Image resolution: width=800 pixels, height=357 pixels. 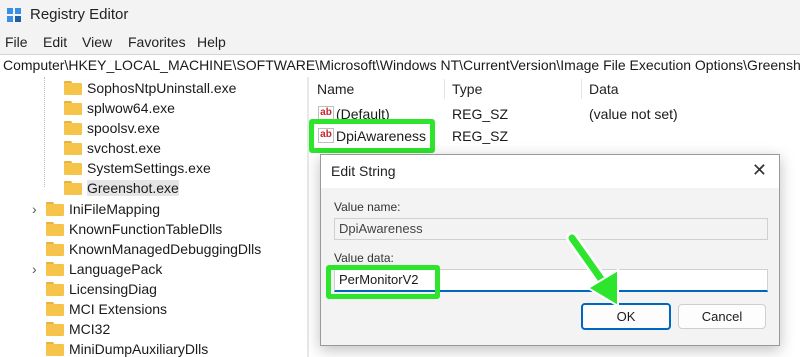 What do you see at coordinates (123, 128) in the screenshot?
I see `tree-item-label: spoolsv.exe` at bounding box center [123, 128].